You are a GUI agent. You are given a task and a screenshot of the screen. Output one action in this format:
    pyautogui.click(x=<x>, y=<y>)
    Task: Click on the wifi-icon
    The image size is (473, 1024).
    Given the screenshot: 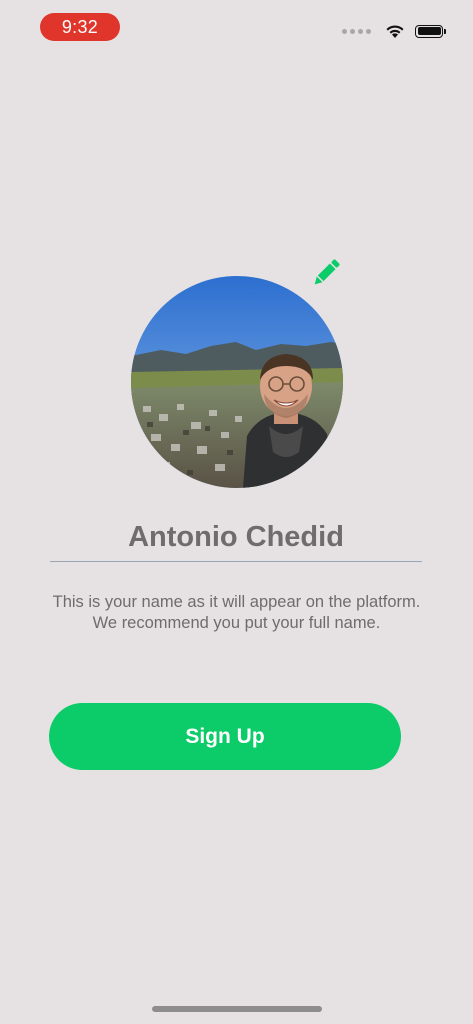 What is the action you would take?
    pyautogui.click(x=395, y=31)
    